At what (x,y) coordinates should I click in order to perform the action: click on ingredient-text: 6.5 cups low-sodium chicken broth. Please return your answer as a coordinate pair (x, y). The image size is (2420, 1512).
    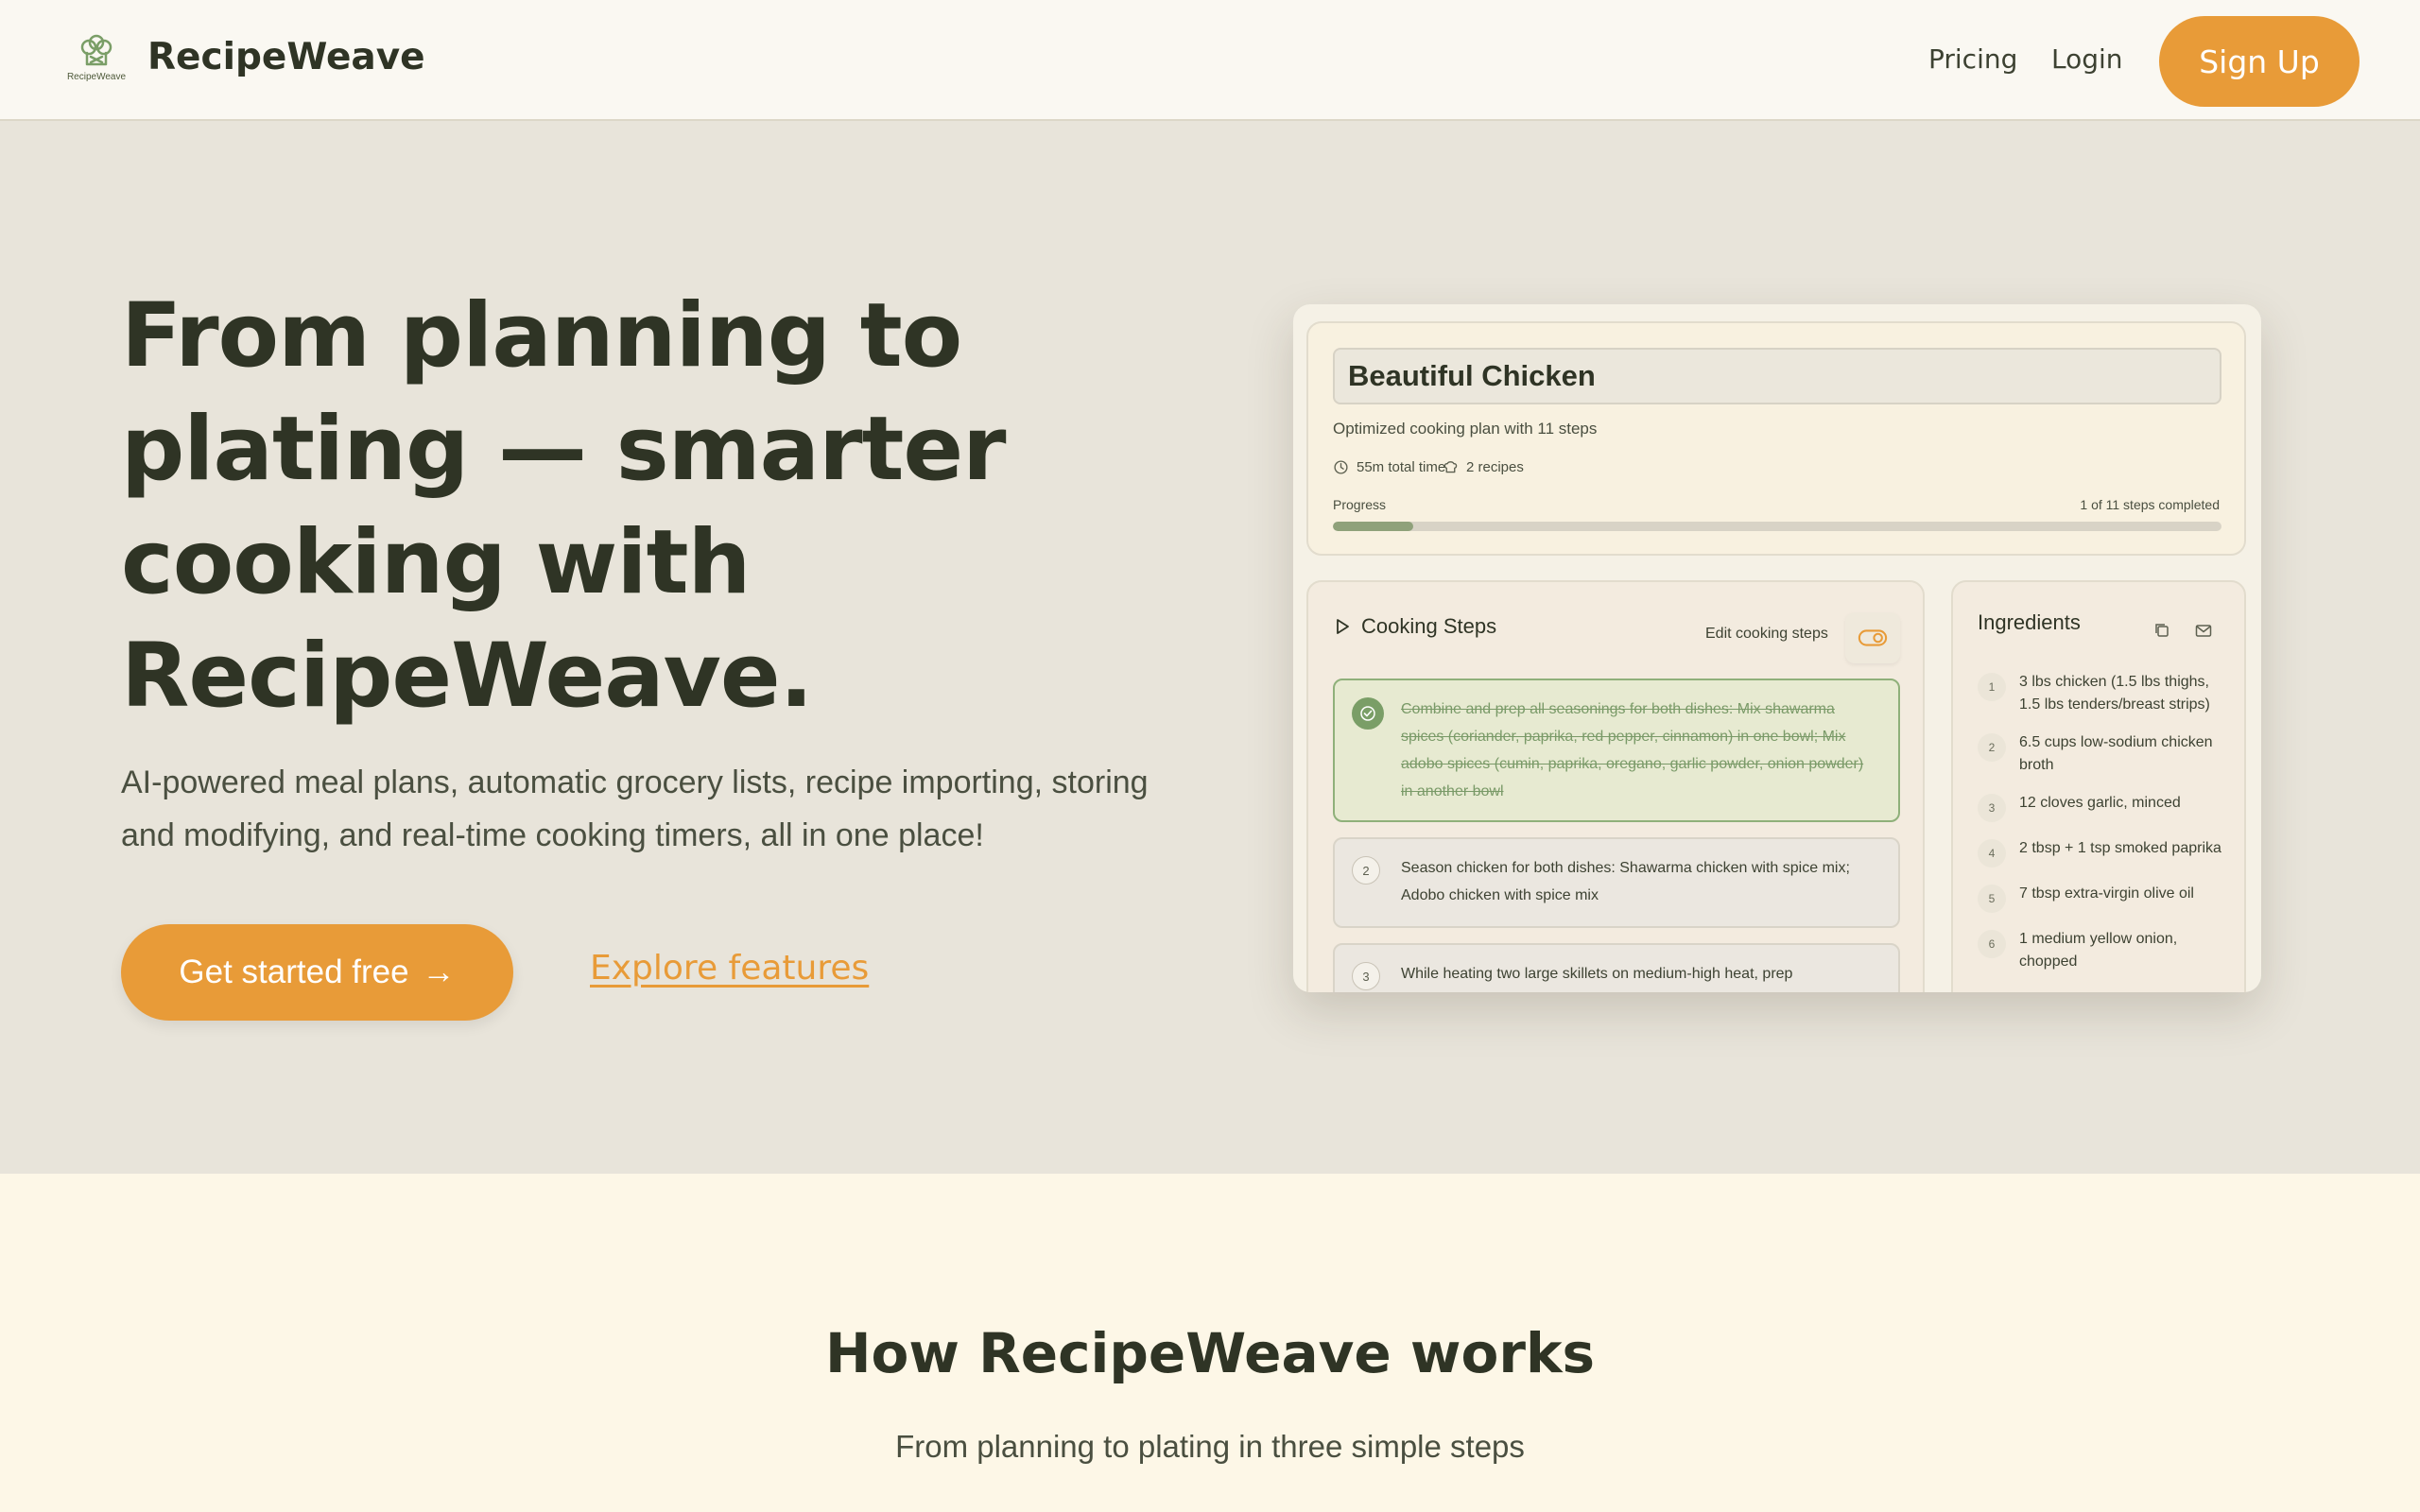
    Looking at the image, I should click on (2116, 753).